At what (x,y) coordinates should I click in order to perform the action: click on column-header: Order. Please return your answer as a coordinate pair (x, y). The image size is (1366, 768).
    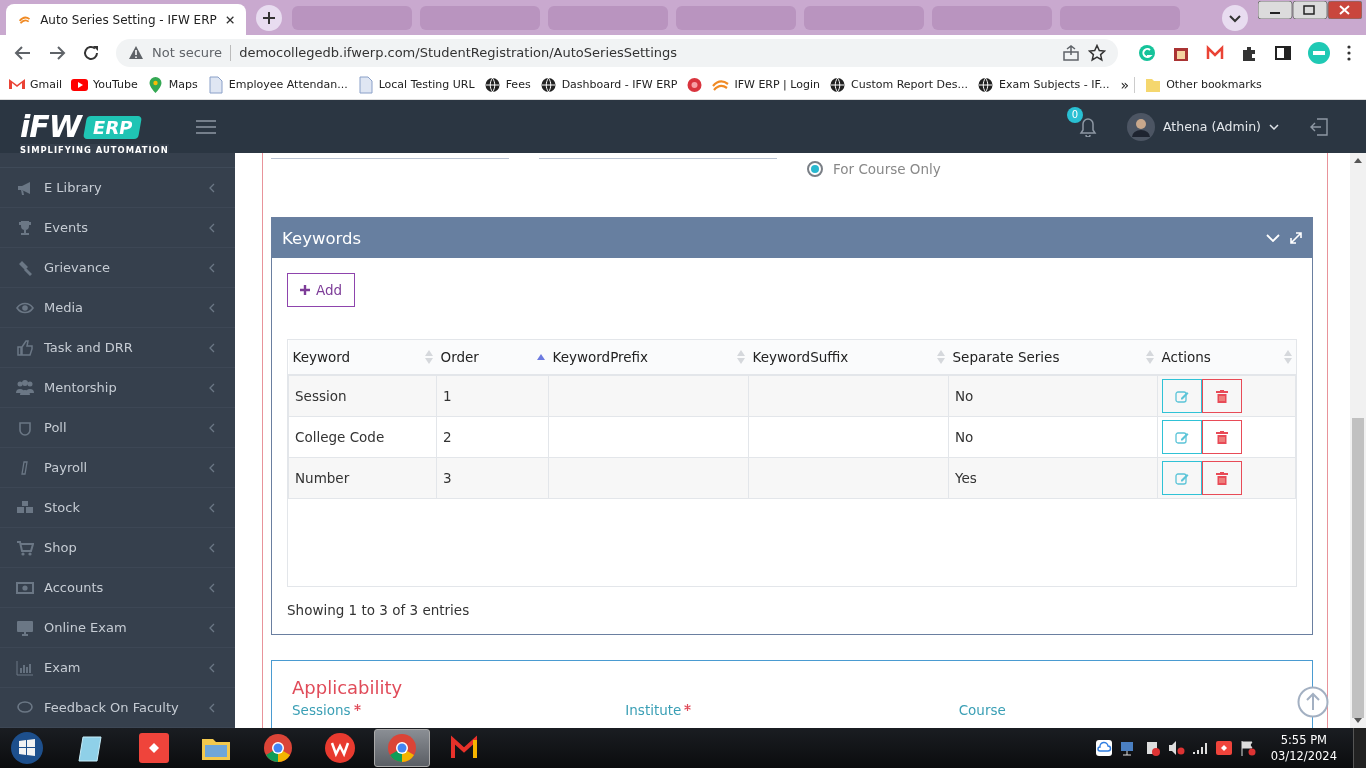
    Looking at the image, I should click on (492, 357).